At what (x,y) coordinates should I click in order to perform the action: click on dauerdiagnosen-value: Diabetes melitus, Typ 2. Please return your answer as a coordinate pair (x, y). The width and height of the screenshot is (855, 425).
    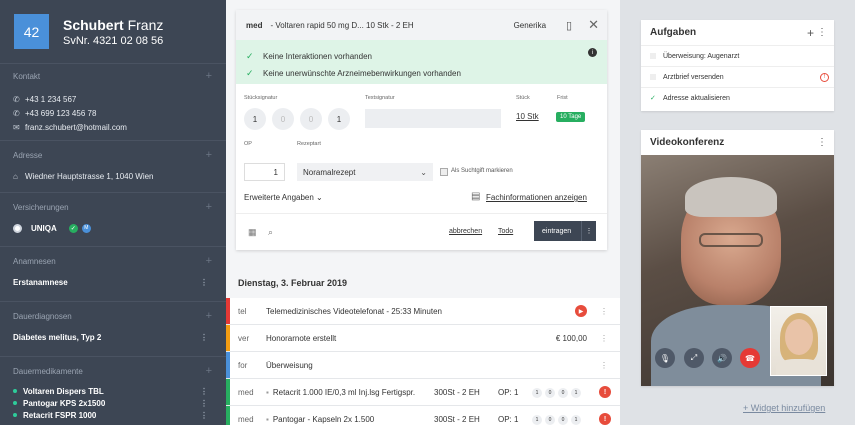
    Looking at the image, I should click on (57, 337).